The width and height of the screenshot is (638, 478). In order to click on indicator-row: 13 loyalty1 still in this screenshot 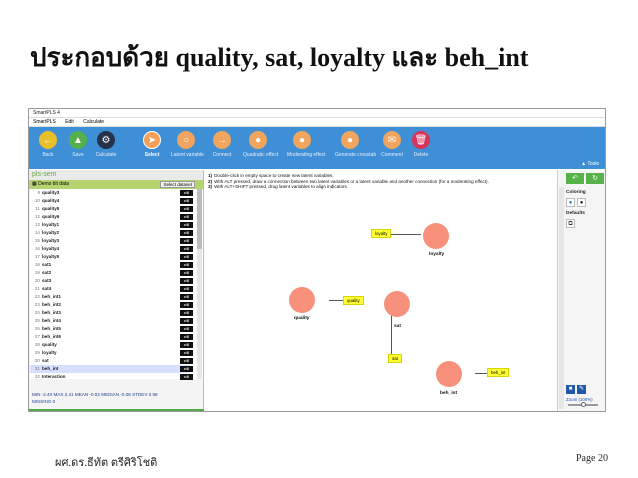, I will do `click(111, 225)`.